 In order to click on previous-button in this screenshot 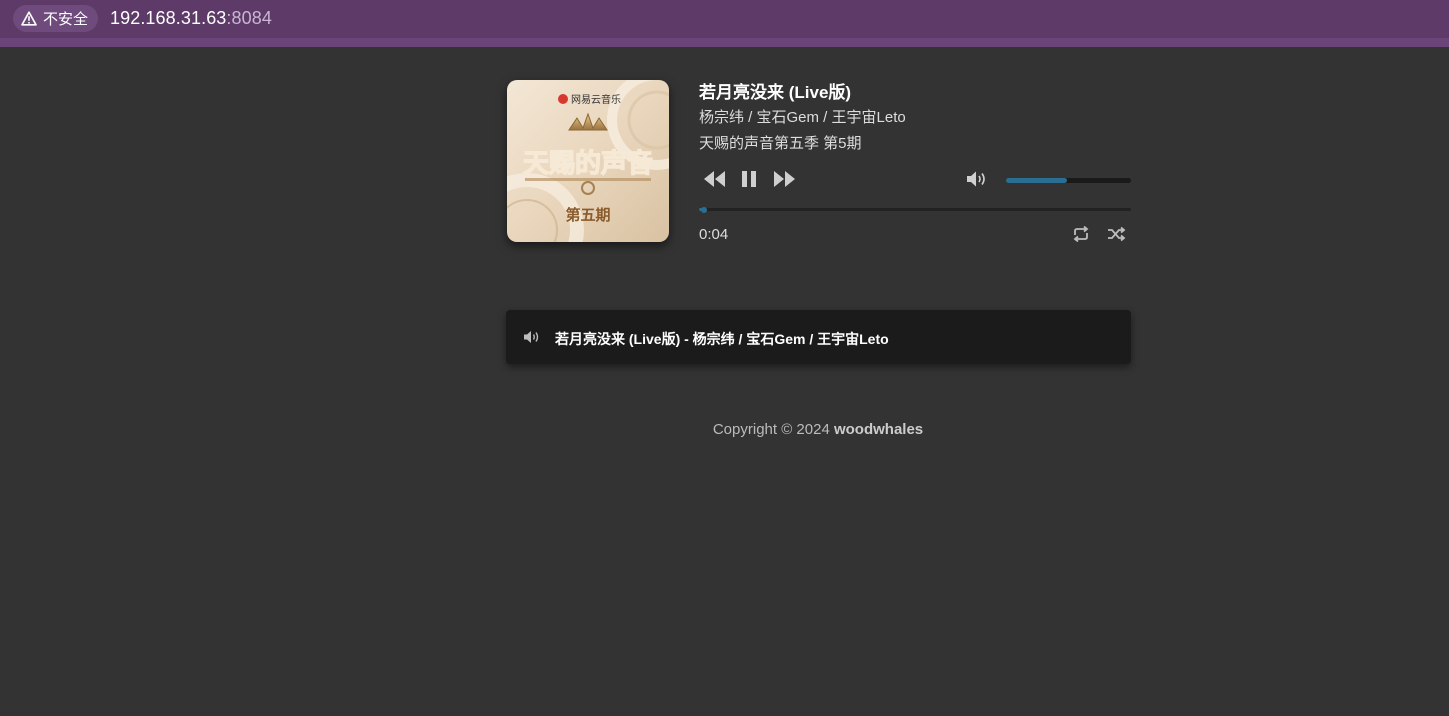, I will do `click(714, 181)`.